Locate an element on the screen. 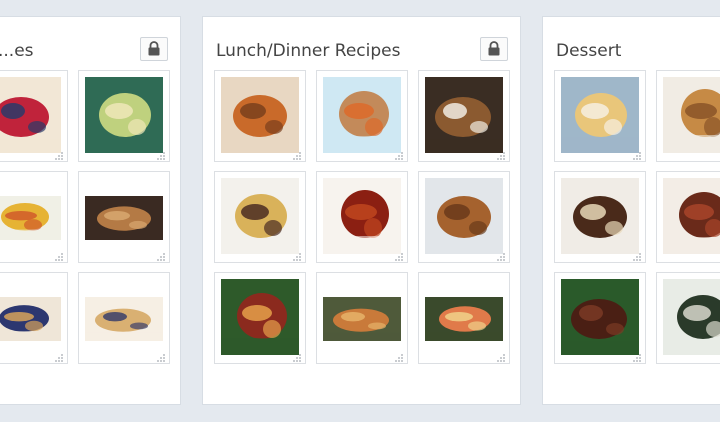  board-title: Lunch/Dinner Recipes is located at coordinates (308, 51).